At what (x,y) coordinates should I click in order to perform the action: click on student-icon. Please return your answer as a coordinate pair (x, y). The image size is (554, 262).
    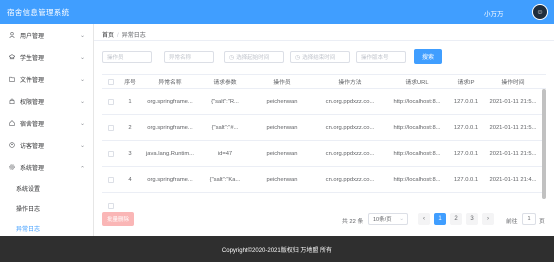
    Looking at the image, I should click on (12, 57).